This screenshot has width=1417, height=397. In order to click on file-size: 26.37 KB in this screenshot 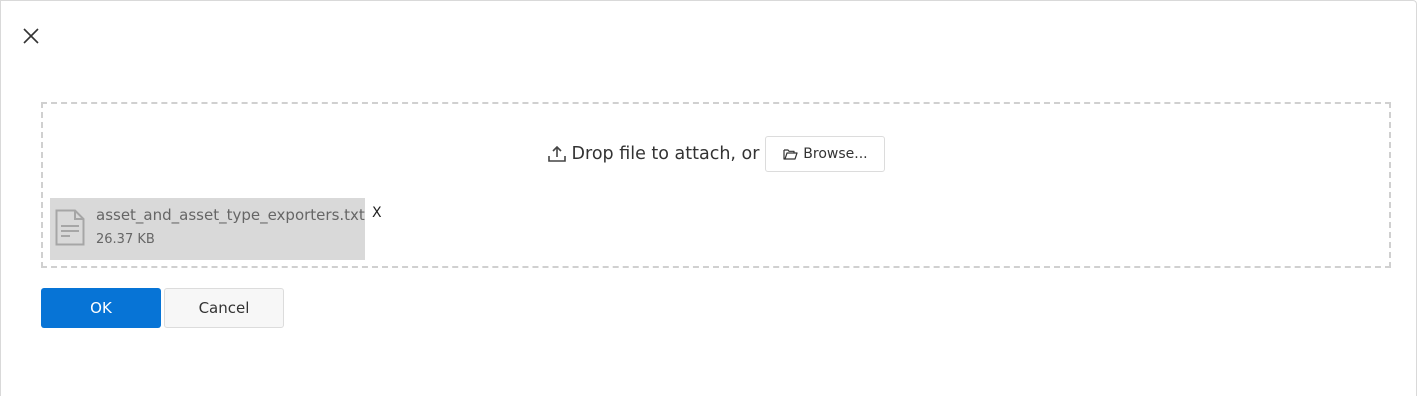, I will do `click(125, 239)`.